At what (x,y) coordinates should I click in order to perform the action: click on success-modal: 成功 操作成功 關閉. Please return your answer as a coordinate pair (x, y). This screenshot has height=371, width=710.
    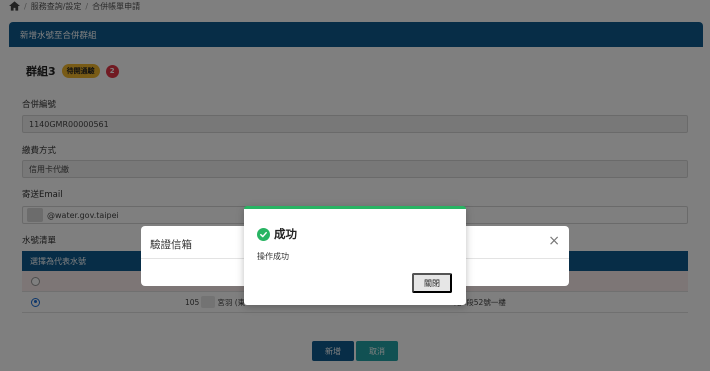
    Looking at the image, I should click on (355, 255).